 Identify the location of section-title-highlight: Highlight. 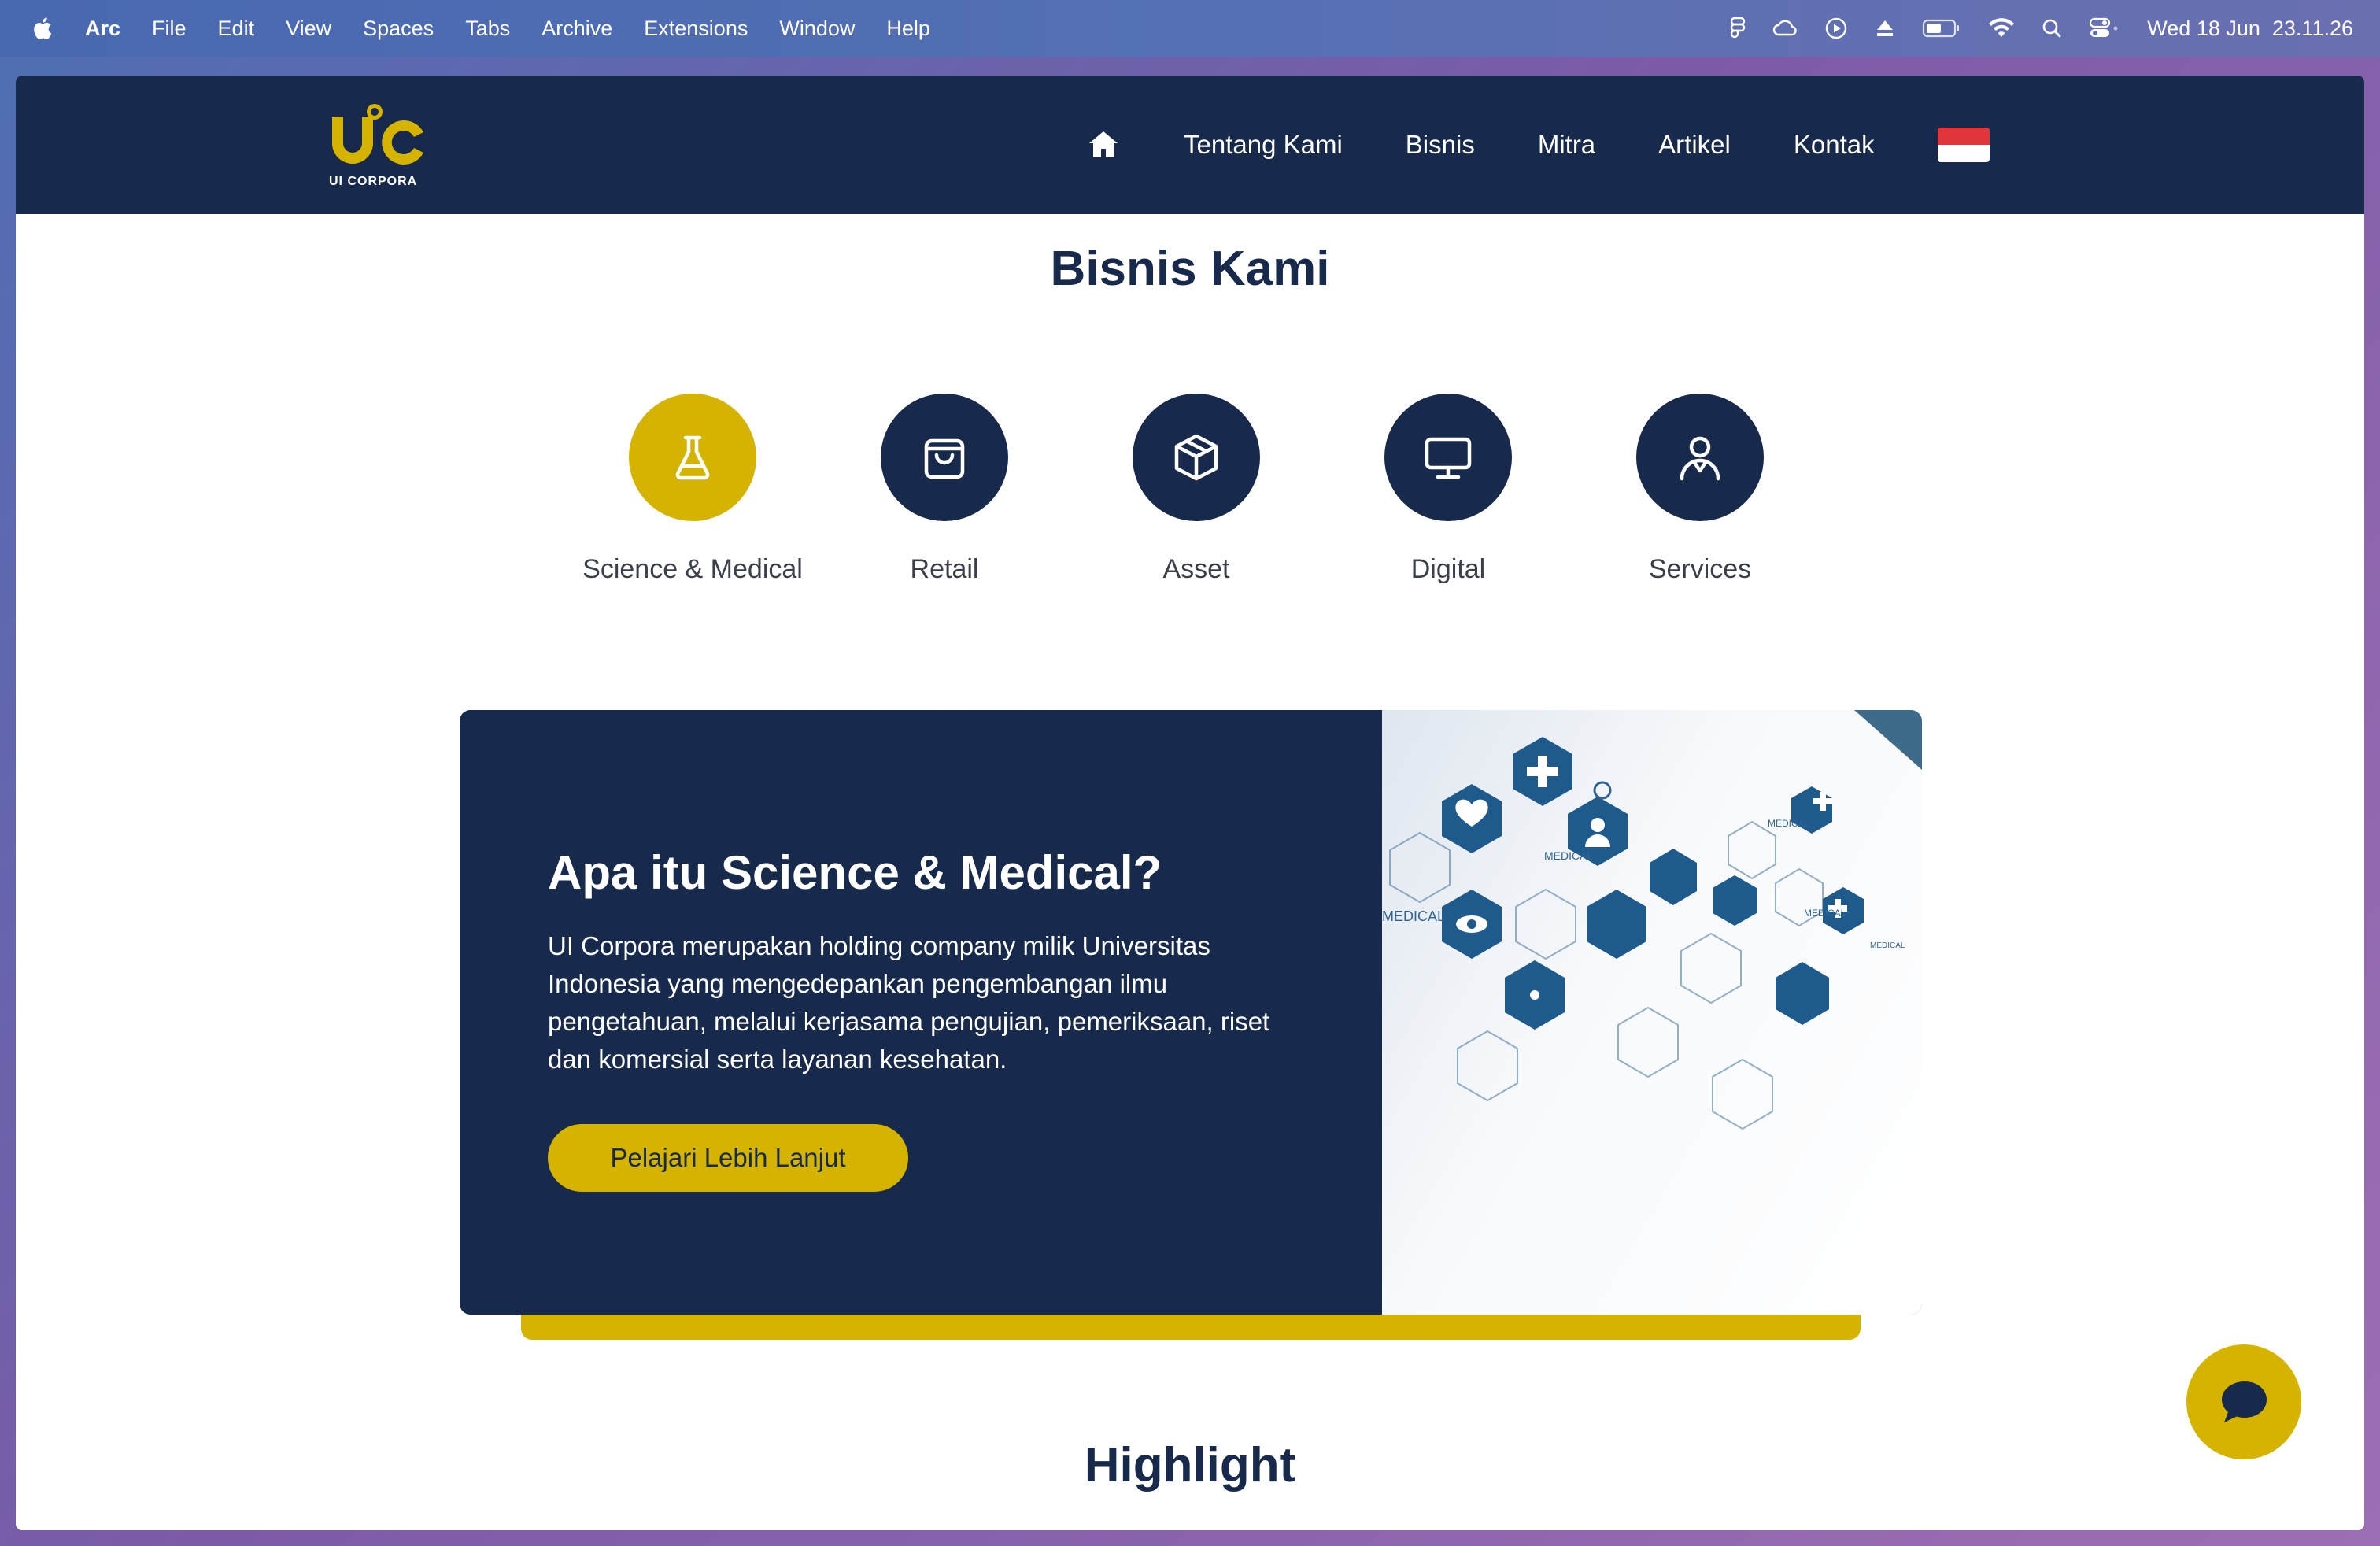
(1190, 1465).